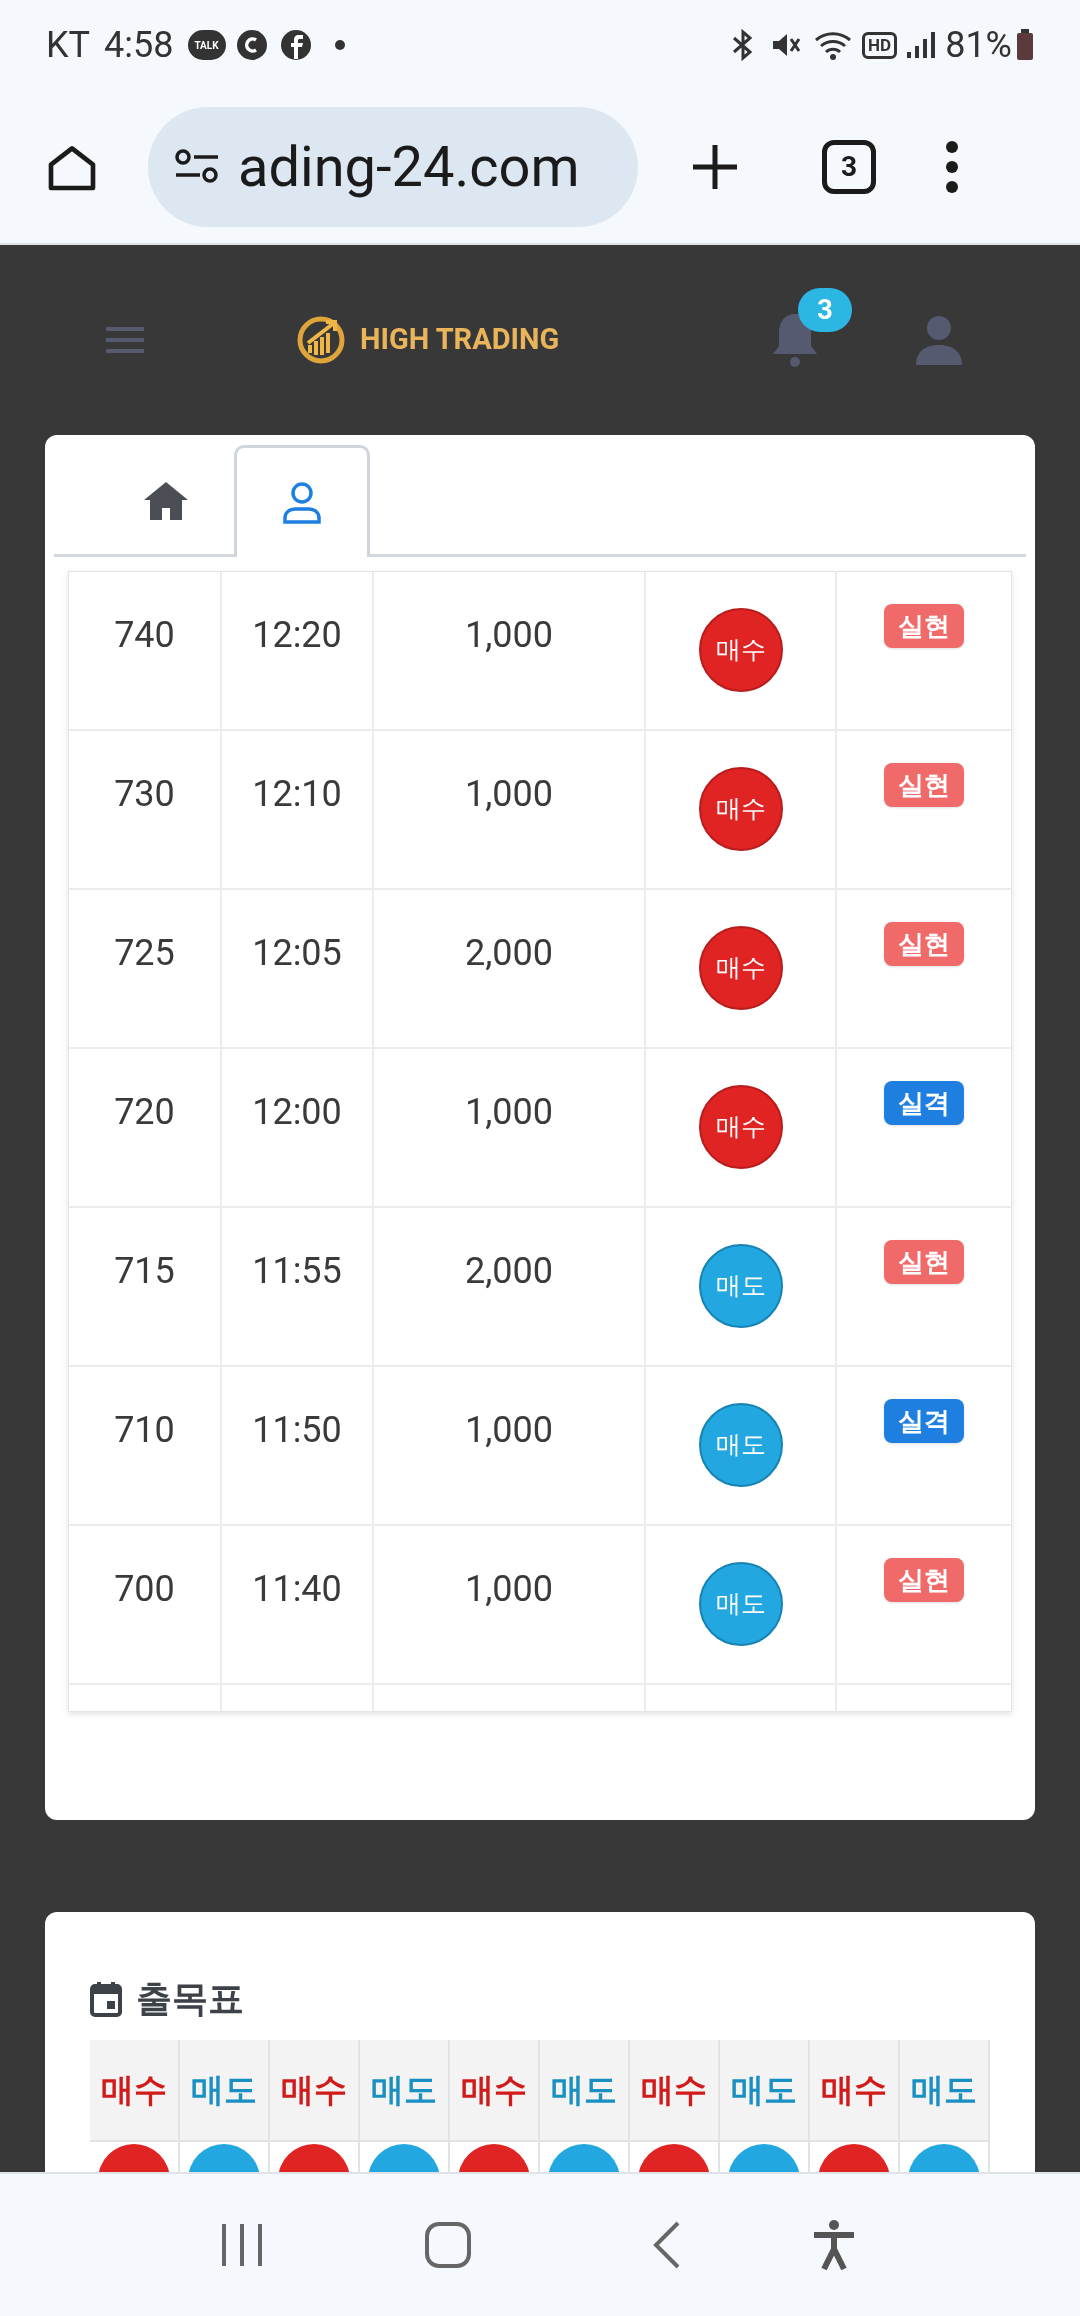 The image size is (1080, 2316). What do you see at coordinates (190, 1999) in the screenshot?
I see `section-title: 출목표` at bounding box center [190, 1999].